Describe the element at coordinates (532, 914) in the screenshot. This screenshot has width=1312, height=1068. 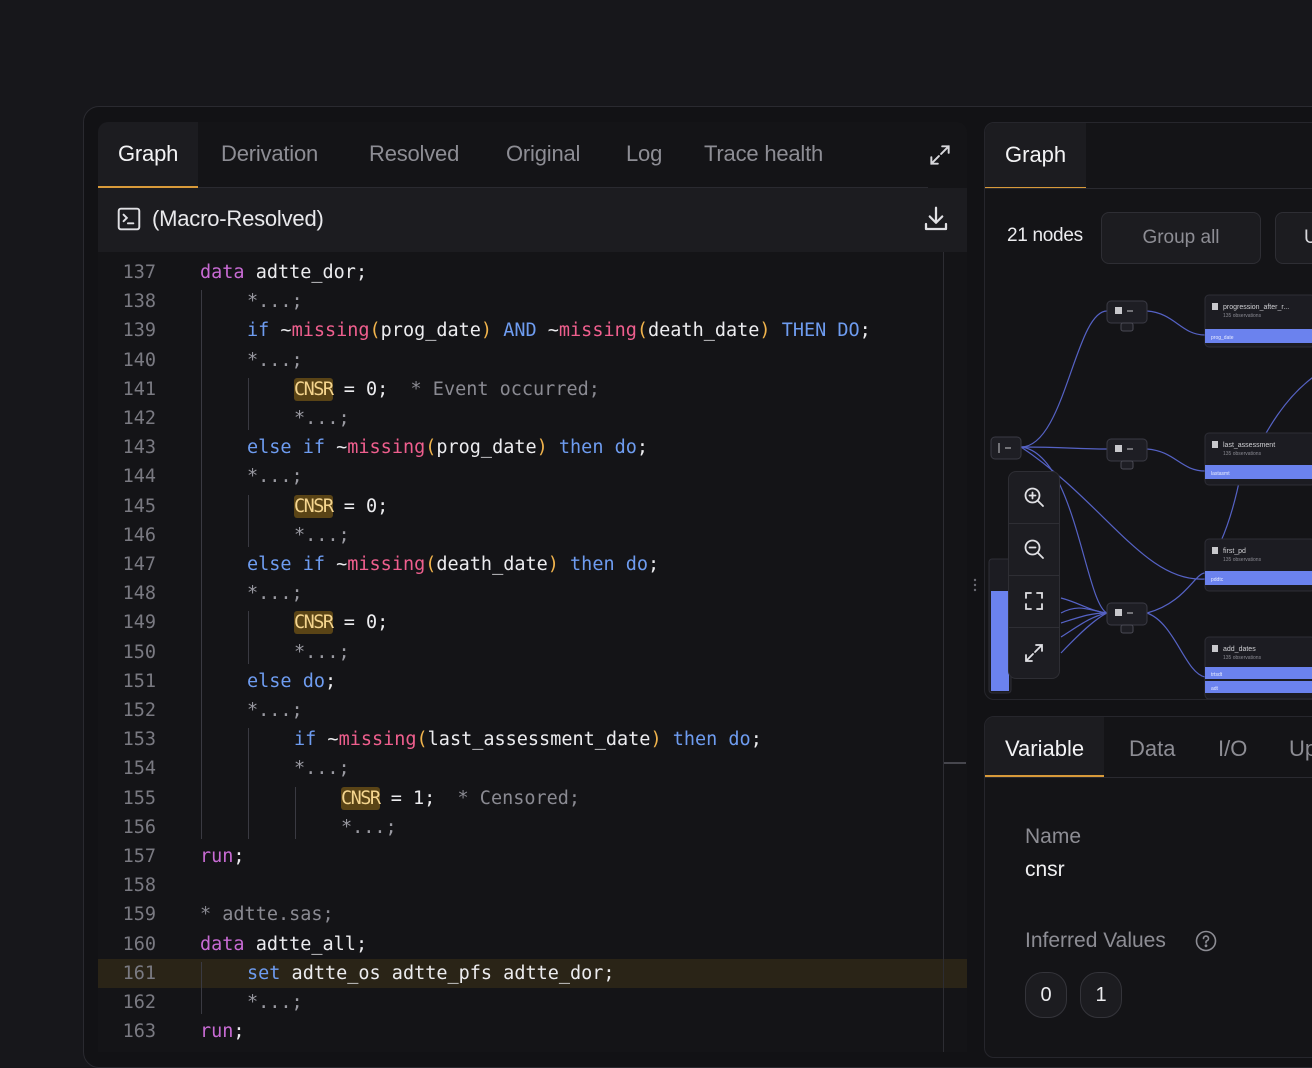
I see `code-line: 159 * adtte.sas;` at that location.